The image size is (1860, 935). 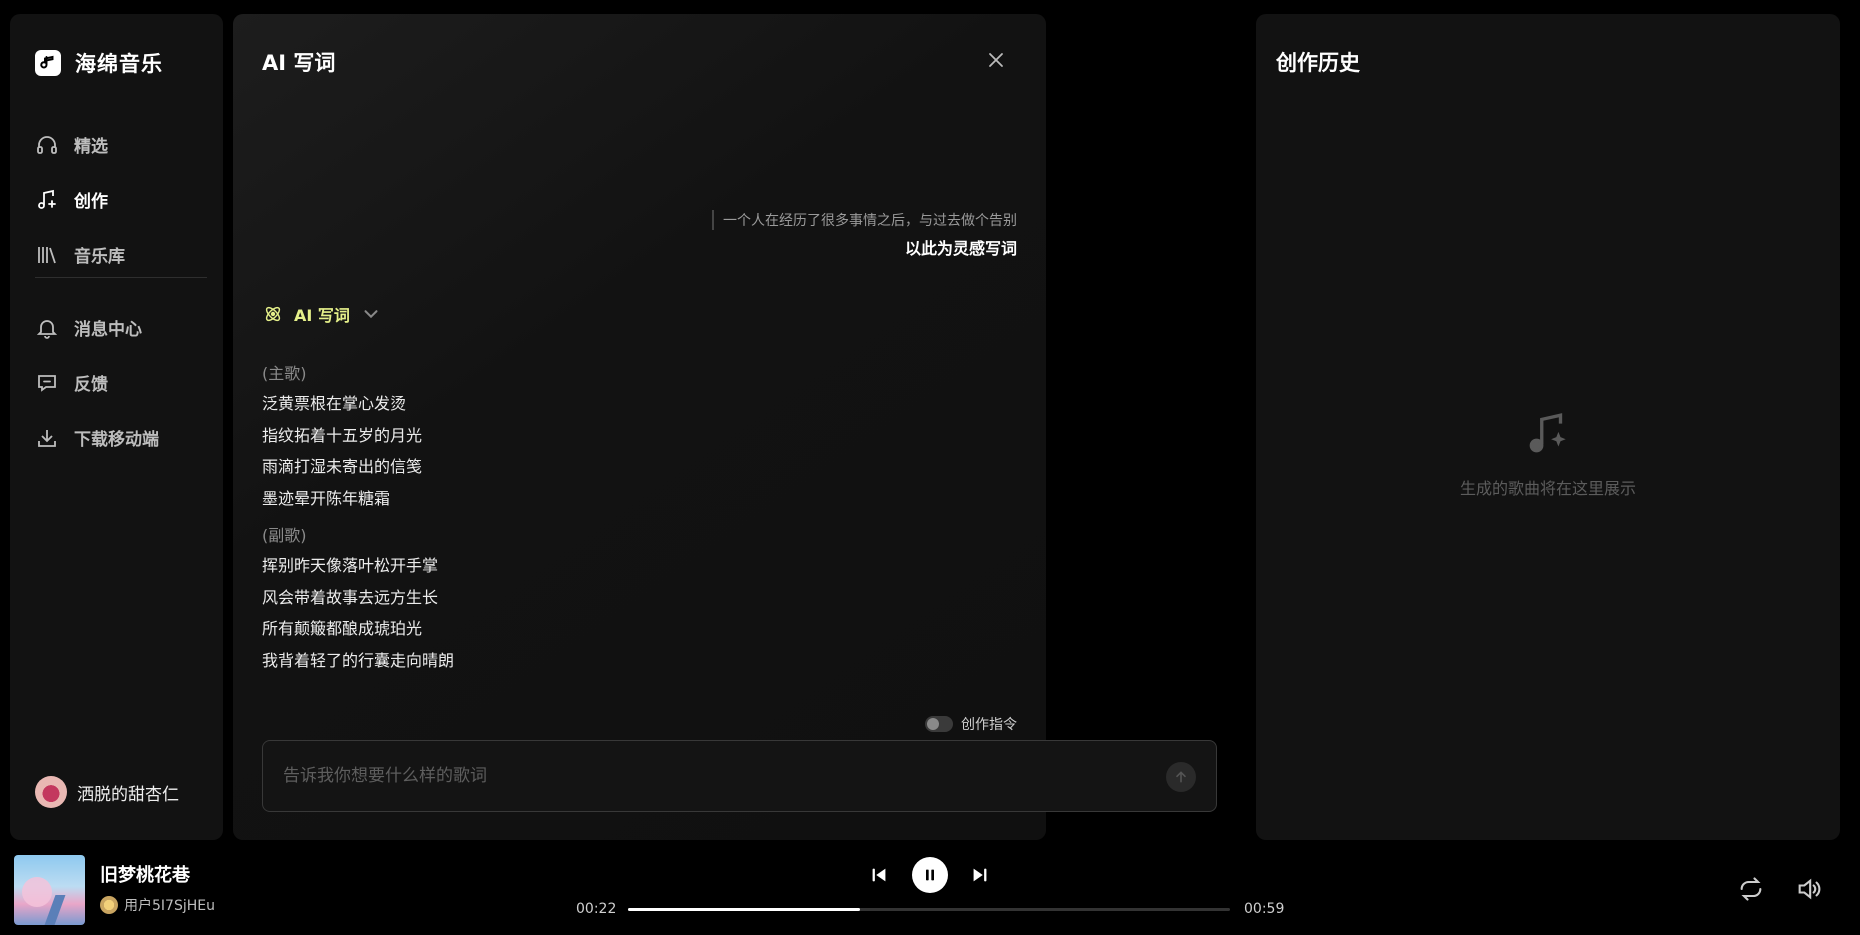 I want to click on album-cover, so click(x=49, y=890).